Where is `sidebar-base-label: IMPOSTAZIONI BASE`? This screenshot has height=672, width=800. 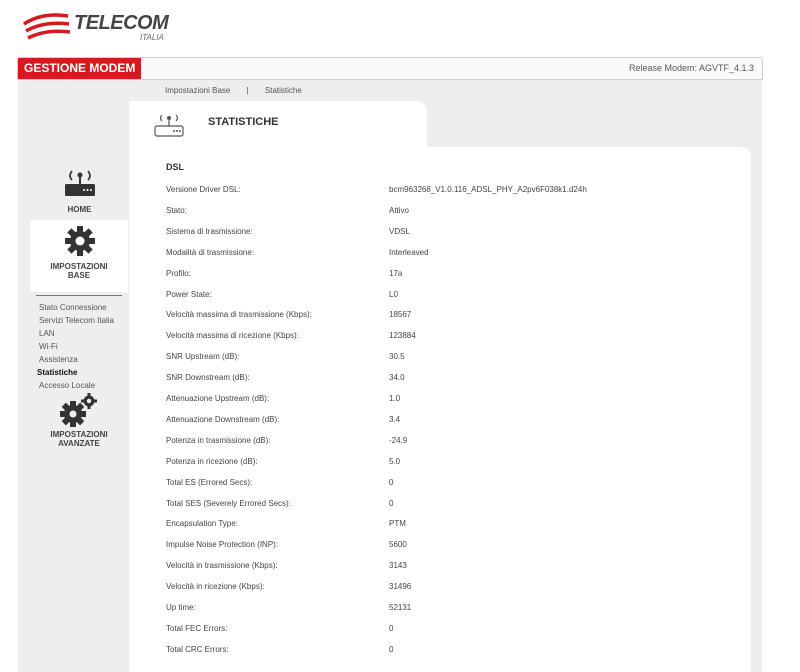
sidebar-base-label: IMPOSTAZIONI BASE is located at coordinates (79, 271).